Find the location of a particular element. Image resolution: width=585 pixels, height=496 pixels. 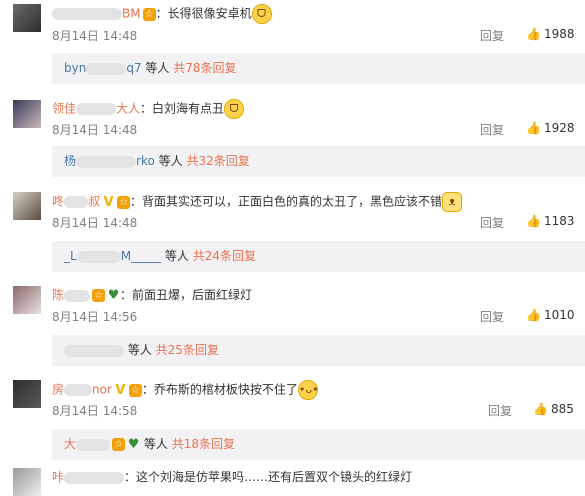

comment-text: ：背面其实还可以，正面白色的真的太丑了，黑色应该不错 is located at coordinates (286, 201).